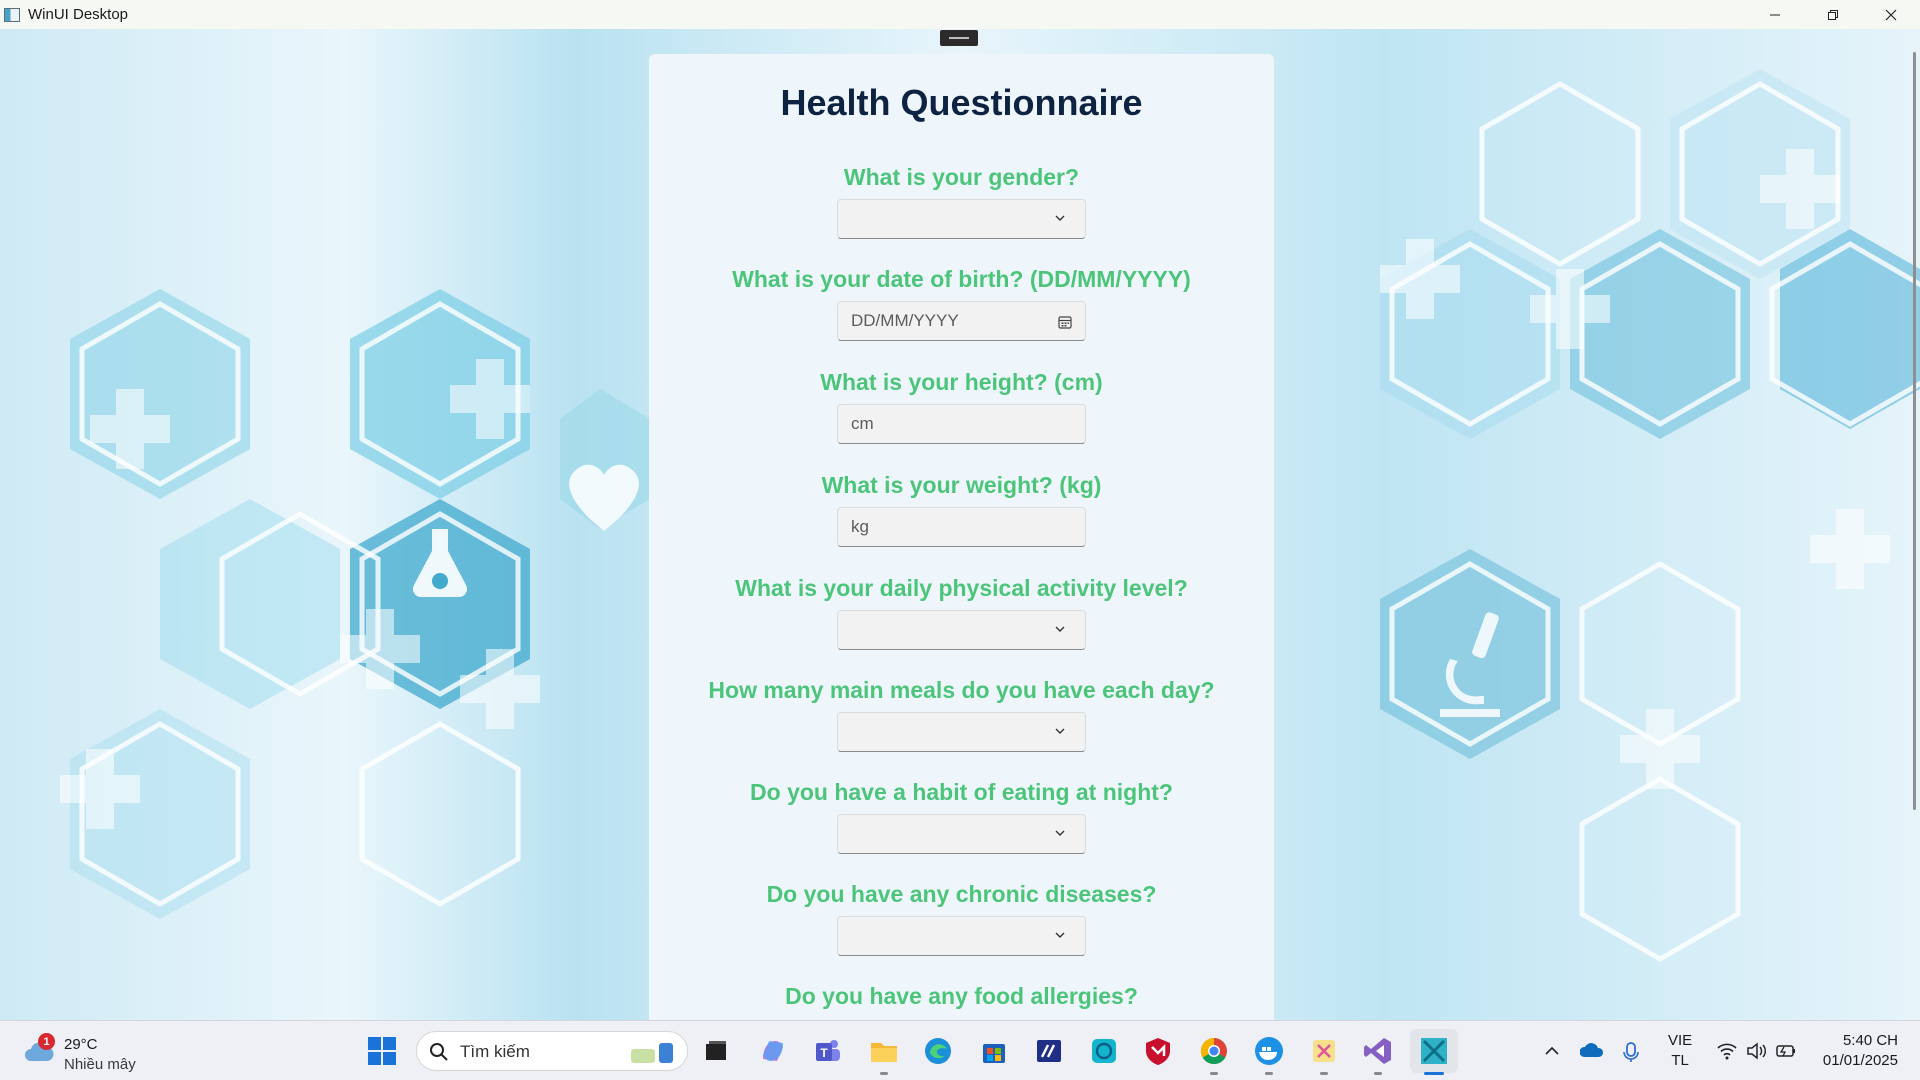 Image resolution: width=1920 pixels, height=1080 pixels. I want to click on active-indicator, so click(1434, 1073).